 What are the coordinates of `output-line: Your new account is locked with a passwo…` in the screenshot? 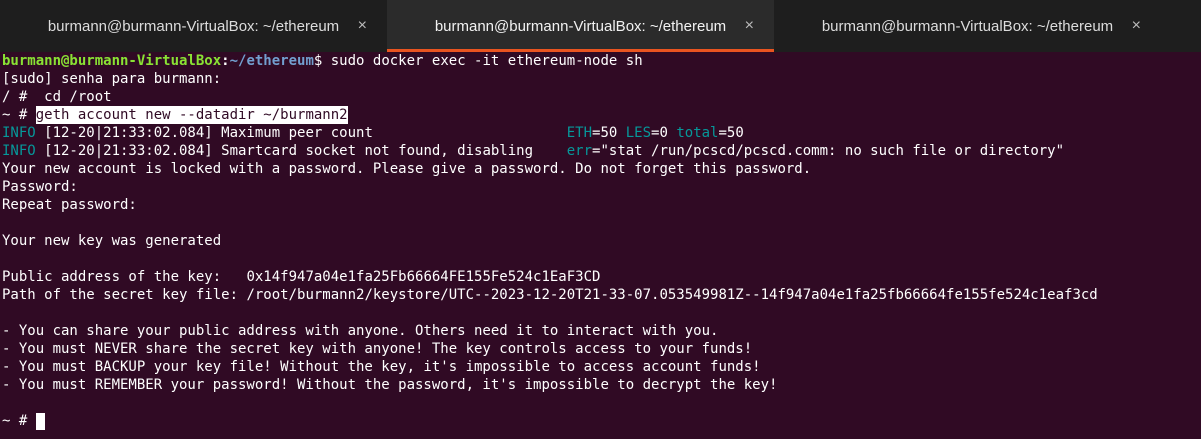 It's located at (601, 169).